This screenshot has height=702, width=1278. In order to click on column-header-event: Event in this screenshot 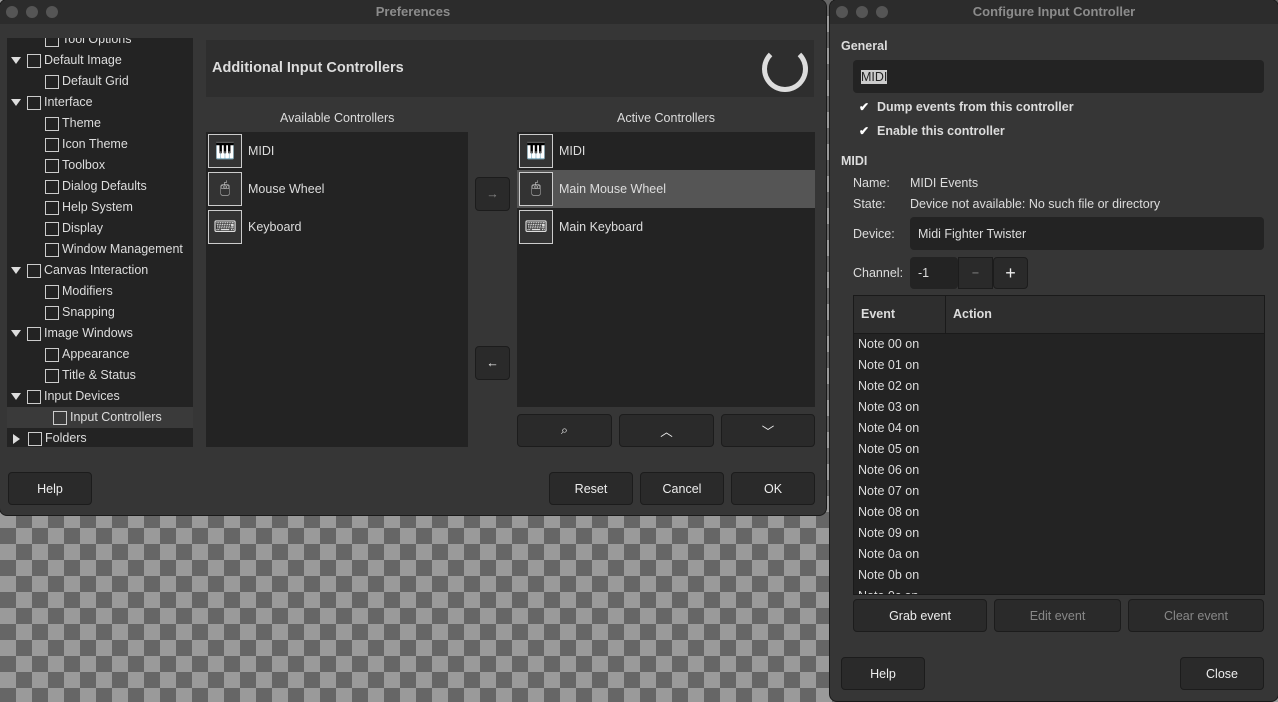, I will do `click(900, 314)`.